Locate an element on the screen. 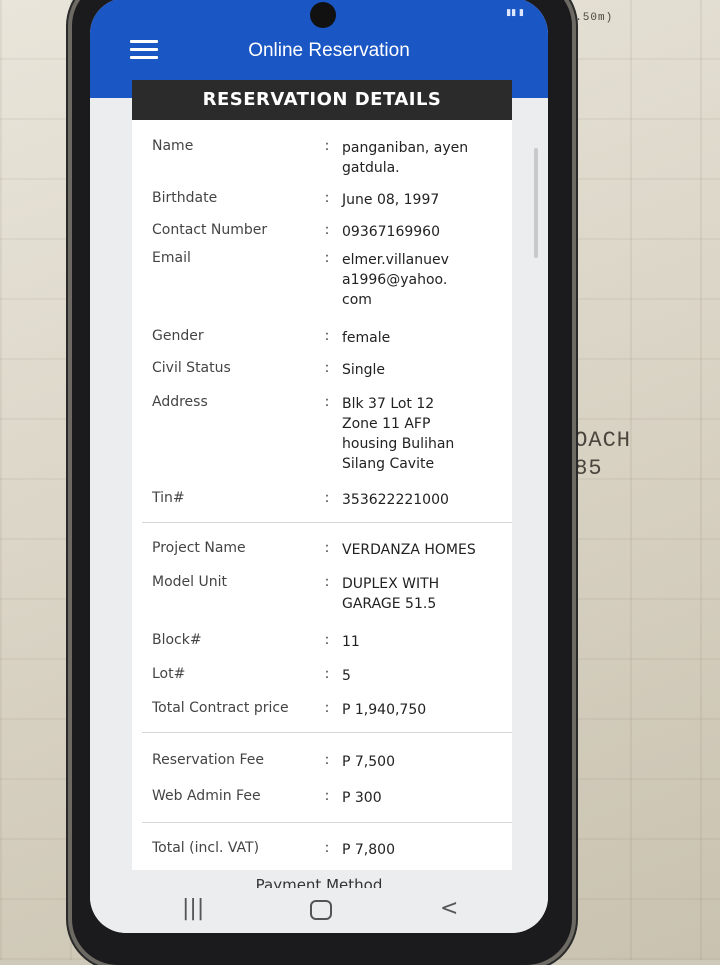 This screenshot has width=720, height=965. field-project-name: Project Name : VERDANZA HOMES is located at coordinates (332, 550).